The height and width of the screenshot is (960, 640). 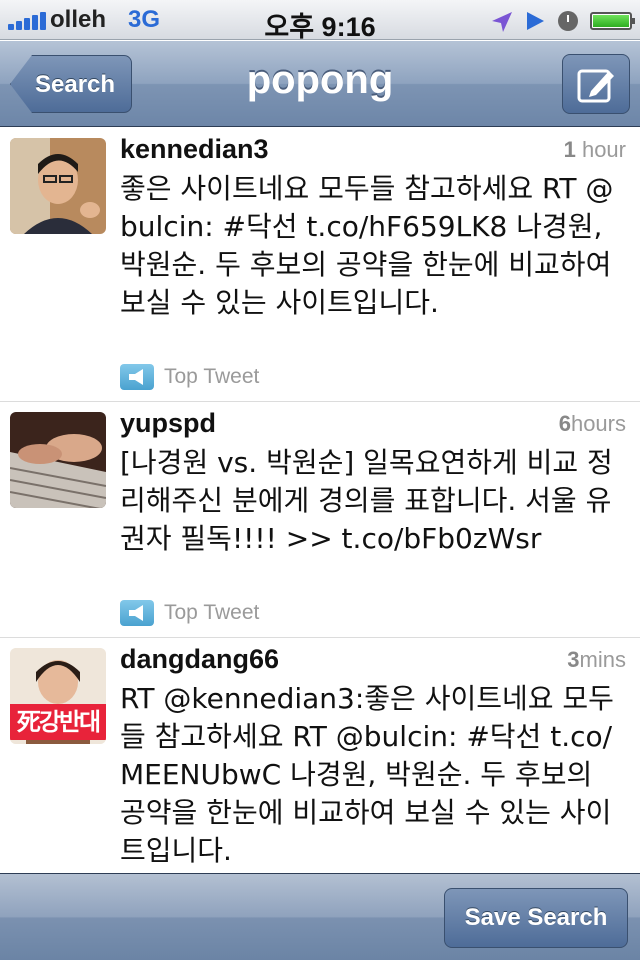 I want to click on tweet-time: 3mins, so click(x=596, y=660).